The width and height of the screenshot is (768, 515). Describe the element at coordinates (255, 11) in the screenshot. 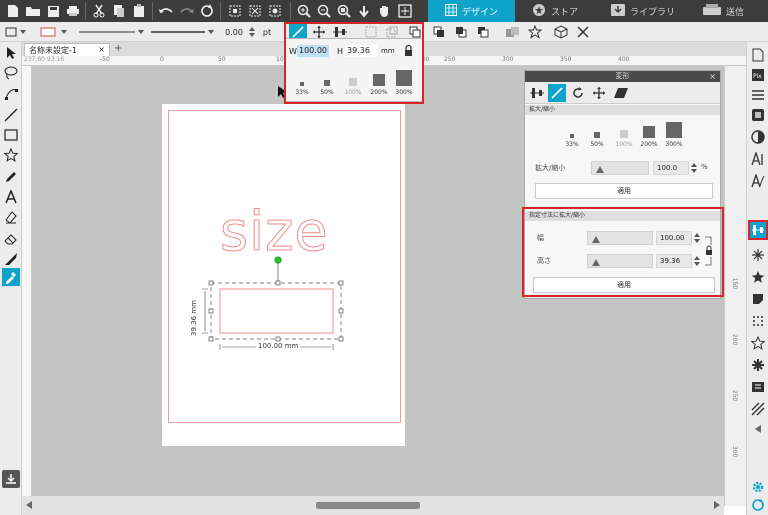

I see `deselect-icon` at that location.